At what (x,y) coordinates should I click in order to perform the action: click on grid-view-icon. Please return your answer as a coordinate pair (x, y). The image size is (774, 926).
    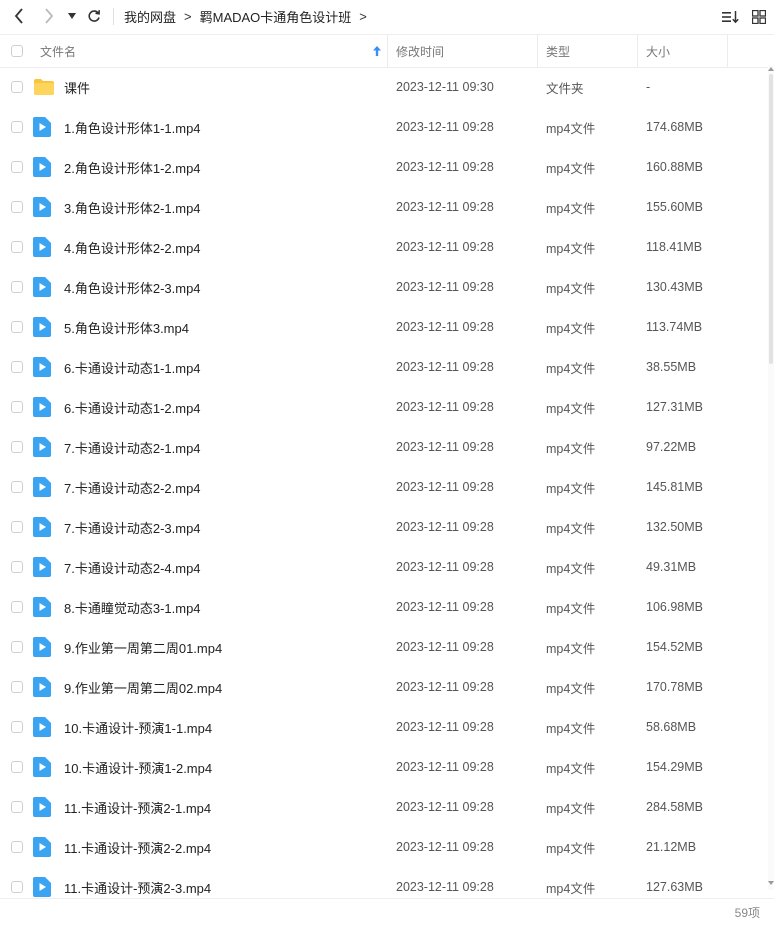
    Looking at the image, I should click on (759, 16).